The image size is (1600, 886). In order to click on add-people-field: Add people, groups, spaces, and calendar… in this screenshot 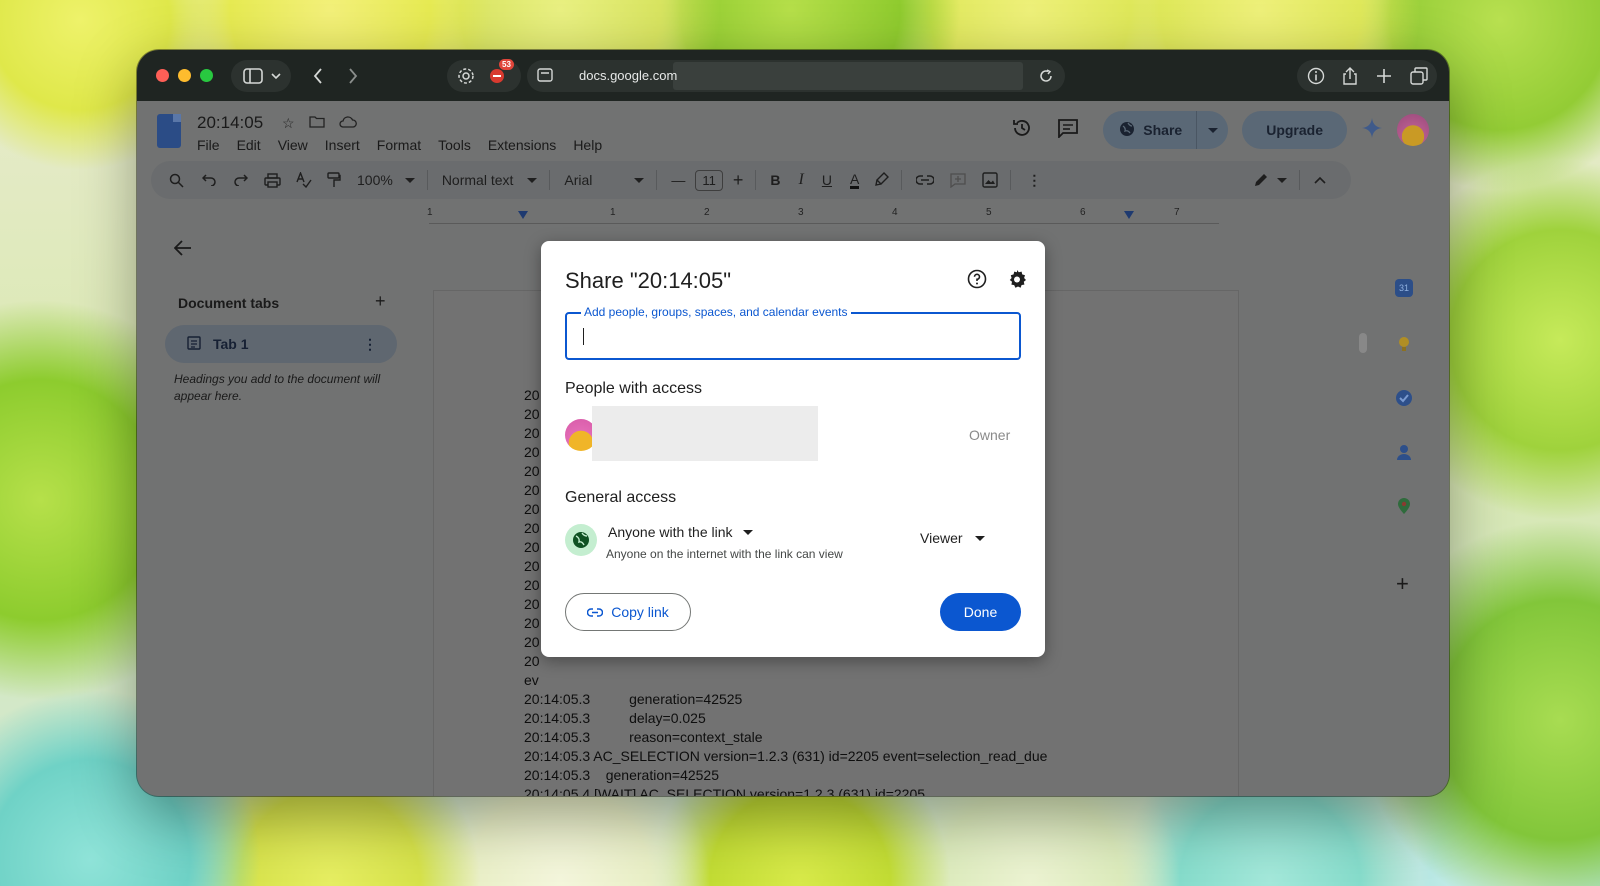, I will do `click(793, 332)`.